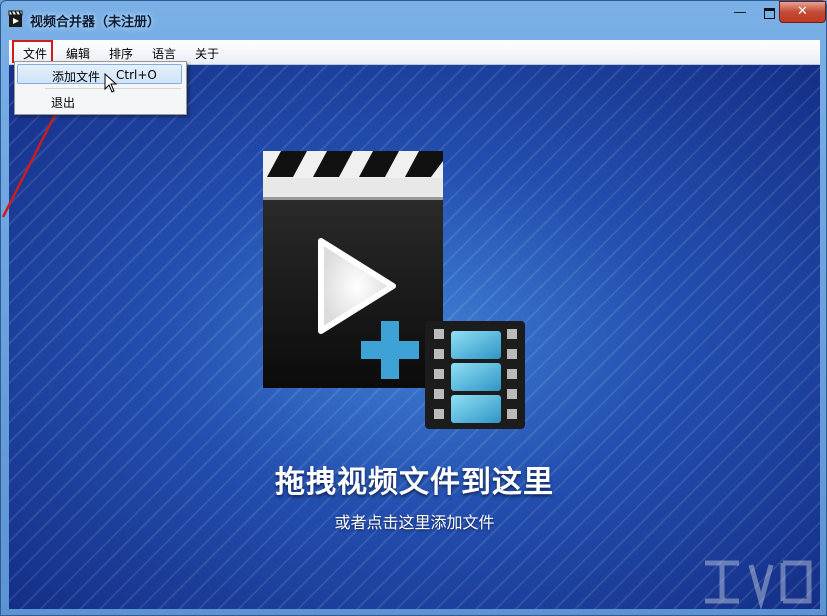 The image size is (827, 616). Describe the element at coordinates (769, 13) in the screenshot. I see `maximize-icon` at that location.